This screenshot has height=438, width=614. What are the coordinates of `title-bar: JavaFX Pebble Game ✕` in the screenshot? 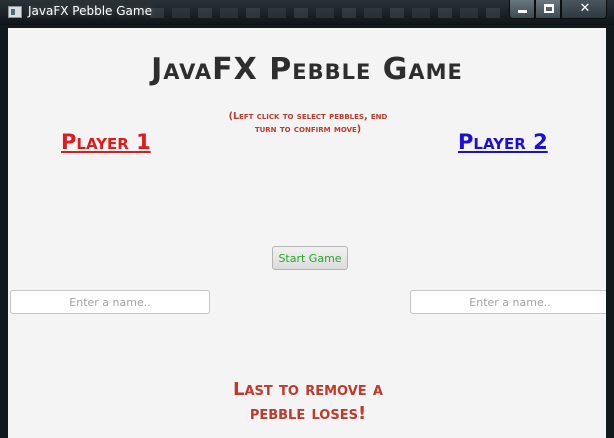 It's located at (307, 12).